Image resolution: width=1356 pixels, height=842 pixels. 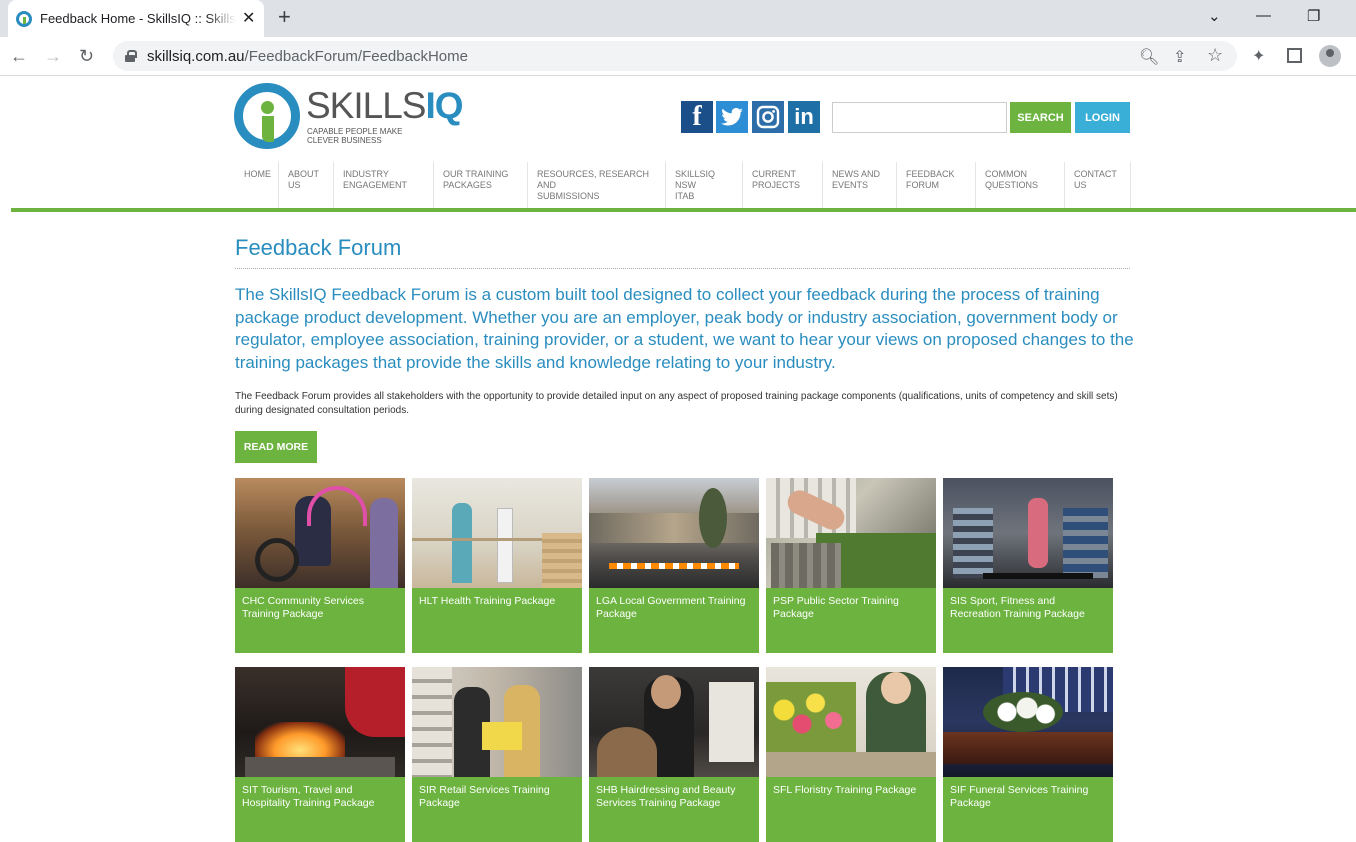 What do you see at coordinates (1258, 56) in the screenshot?
I see `extensions-icon: ✦` at bounding box center [1258, 56].